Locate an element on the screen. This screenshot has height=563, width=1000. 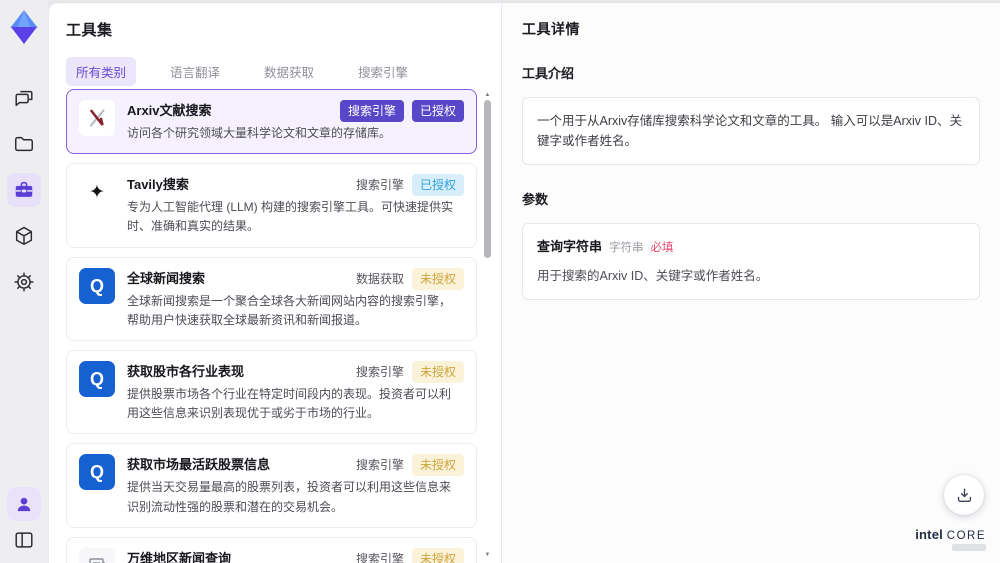
tab-search-engine: 搜索引擎 is located at coordinates (383, 71).